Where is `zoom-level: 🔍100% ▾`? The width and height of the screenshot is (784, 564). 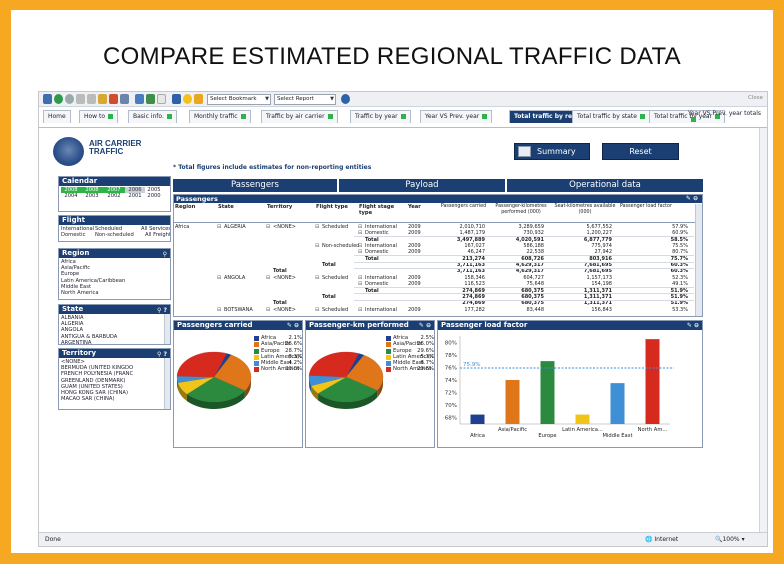 zoom-level: 🔍100% ▾ is located at coordinates (730, 539).